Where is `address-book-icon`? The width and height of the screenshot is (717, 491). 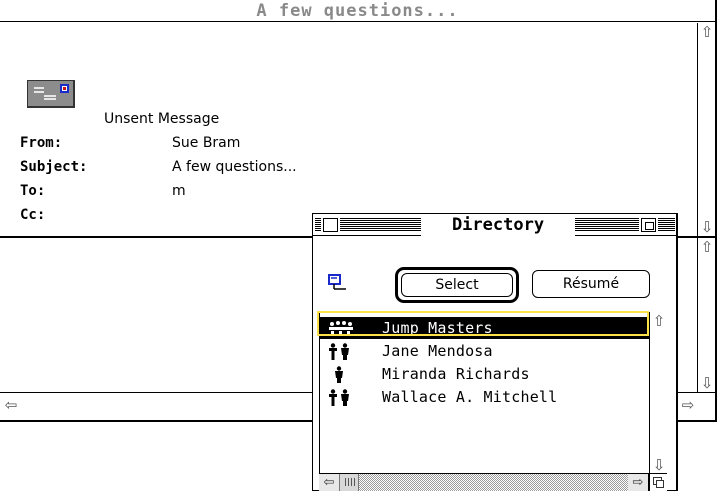
address-book-icon is located at coordinates (338, 284).